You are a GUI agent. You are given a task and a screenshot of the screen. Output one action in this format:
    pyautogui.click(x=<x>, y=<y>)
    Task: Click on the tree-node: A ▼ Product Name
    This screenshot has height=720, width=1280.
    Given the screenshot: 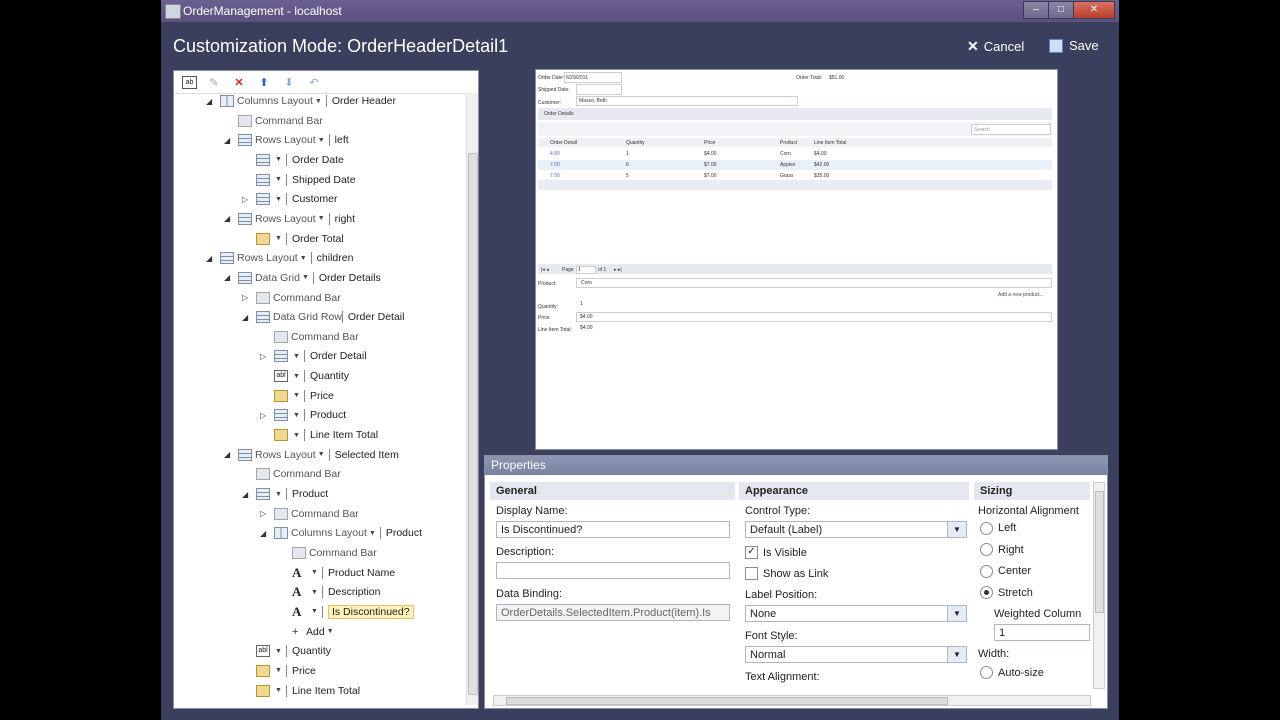 What is the action you would take?
    pyautogui.click(x=336, y=573)
    